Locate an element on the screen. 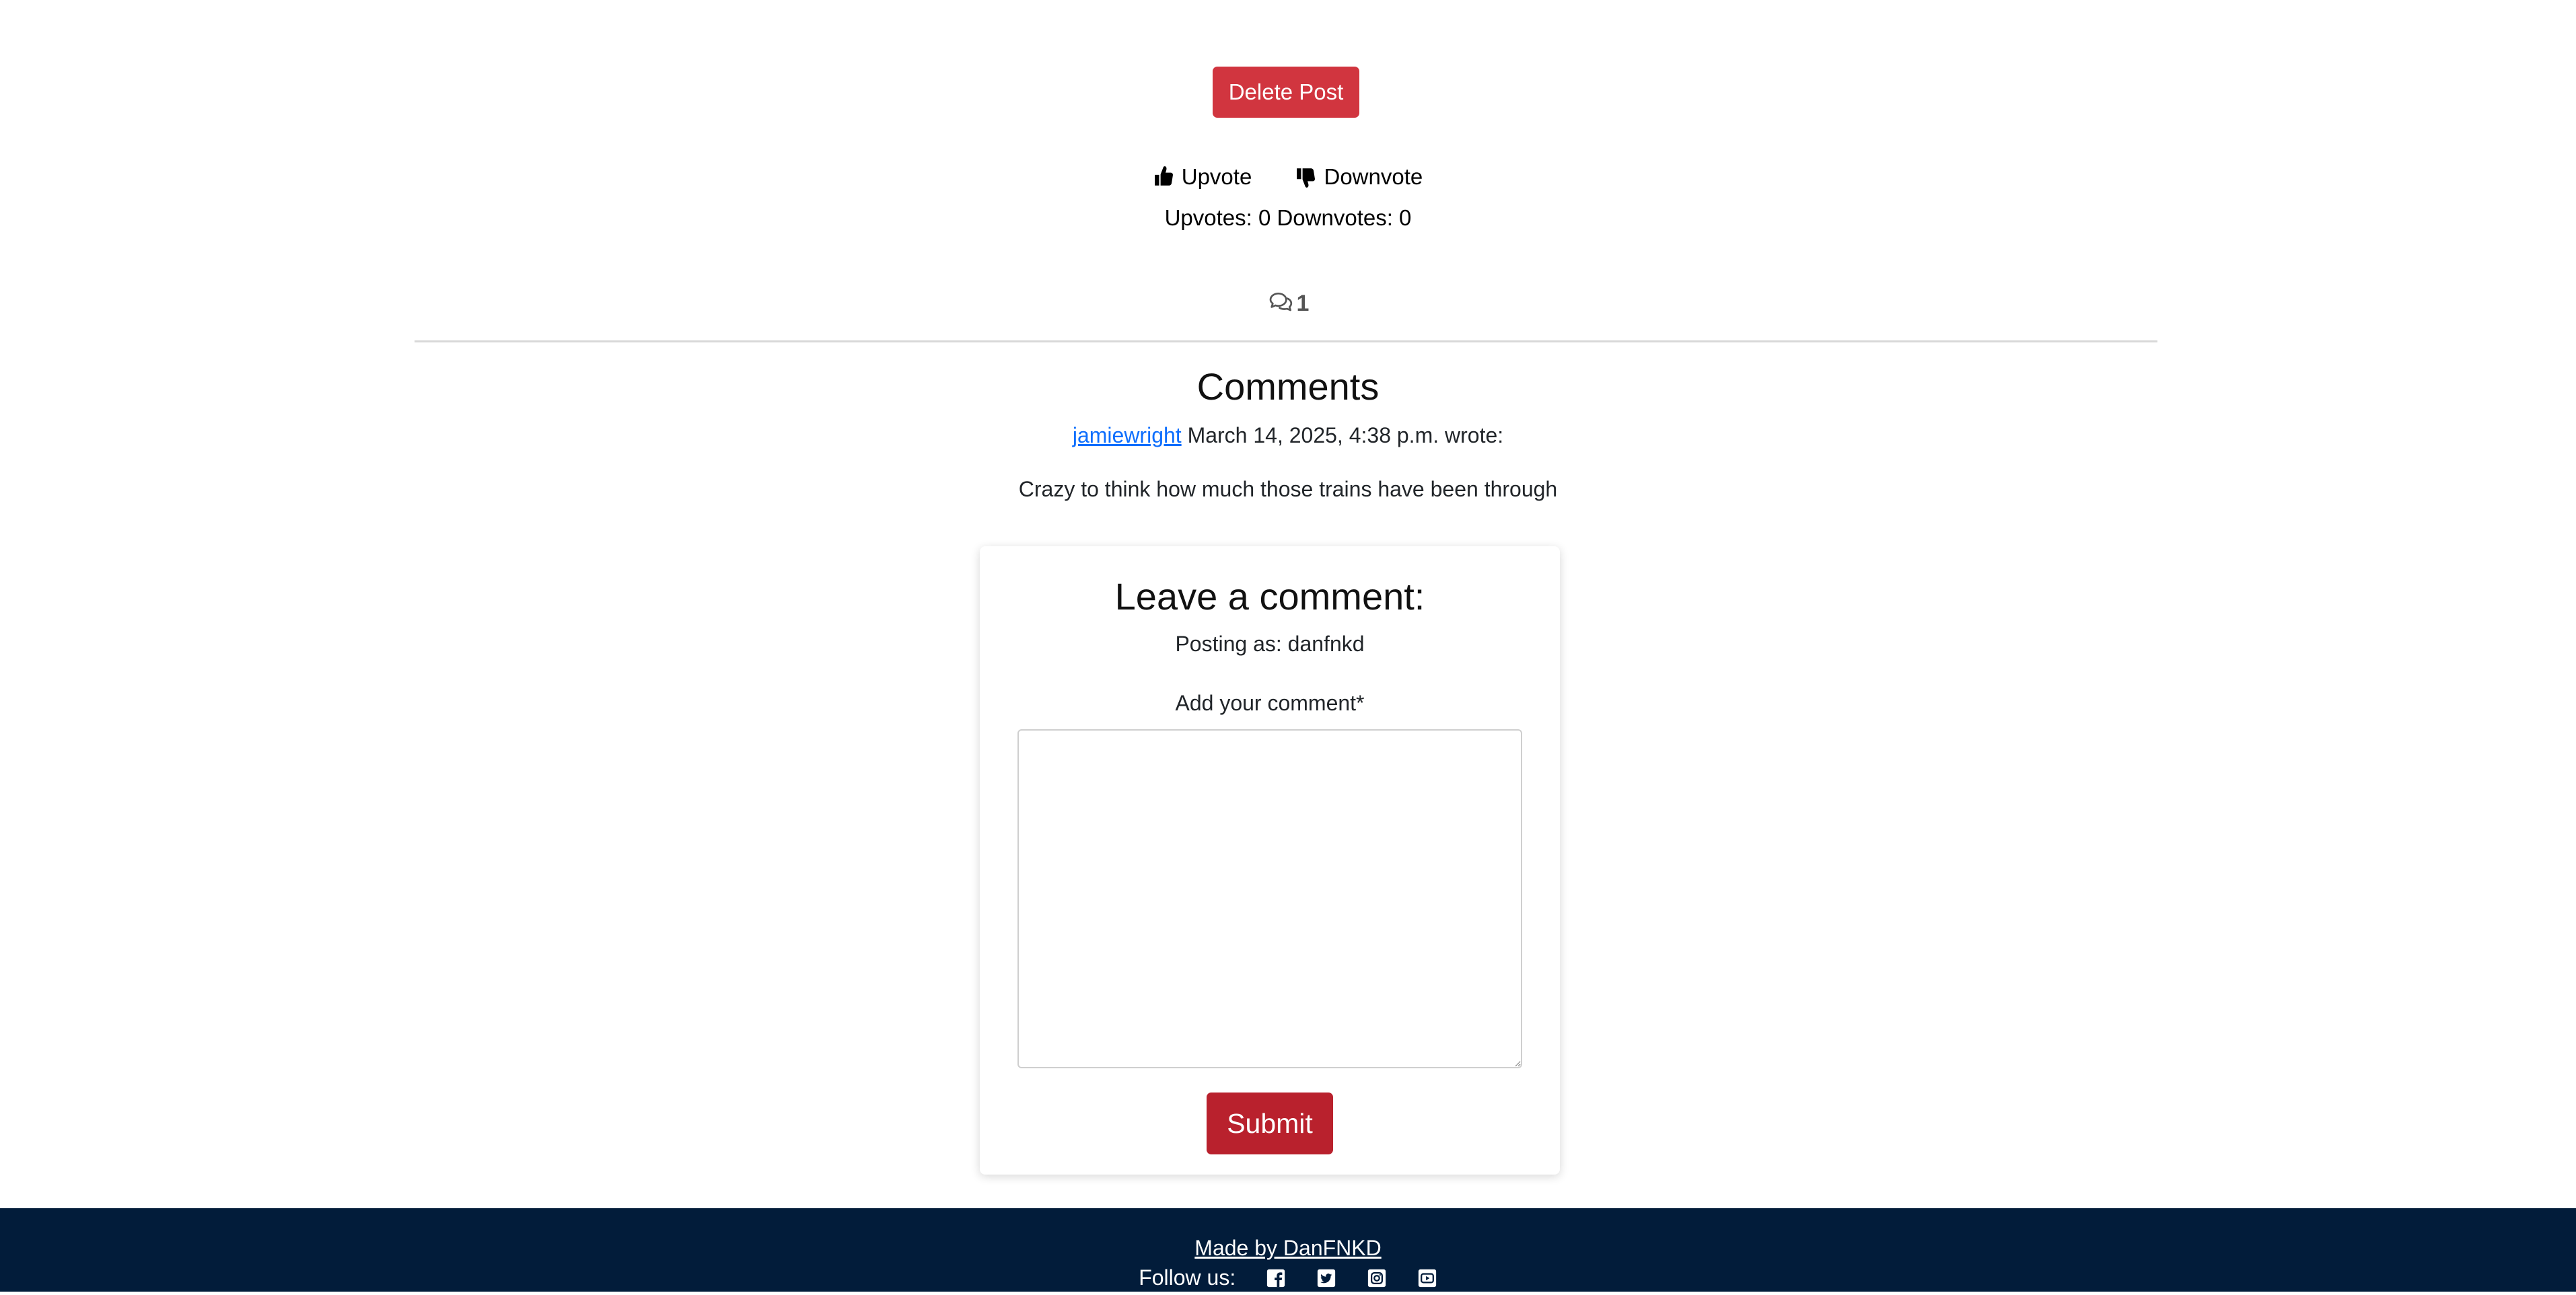 The width and height of the screenshot is (2576, 1295). footer: Made by DanFNKD Follow us: is located at coordinates (1288, 1250).